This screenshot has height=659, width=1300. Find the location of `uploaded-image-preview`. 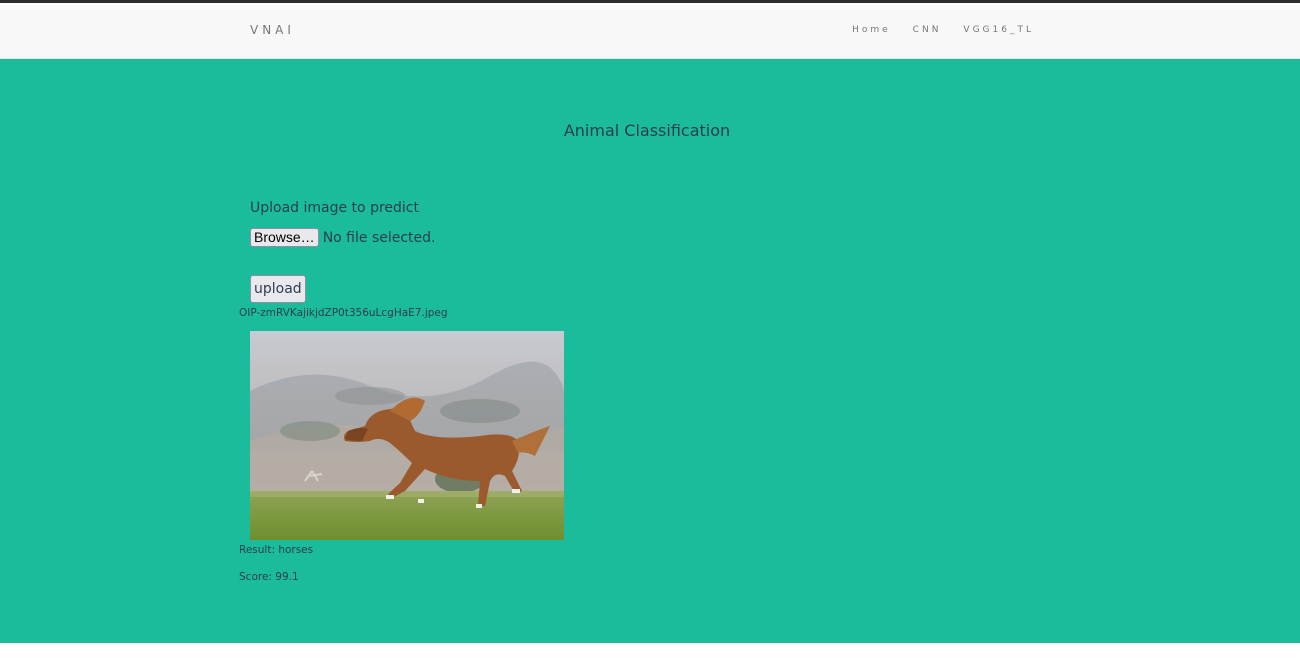

uploaded-image-preview is located at coordinates (407, 435).